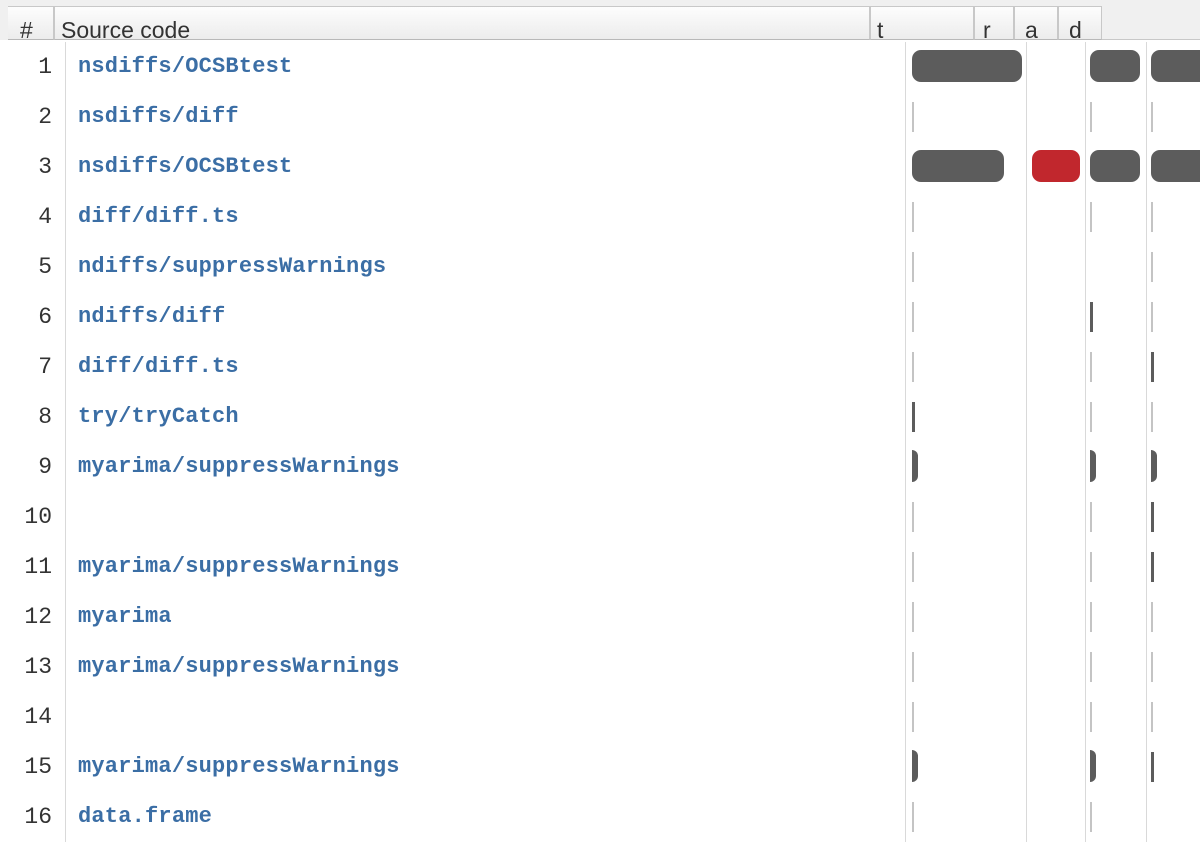 This screenshot has width=1200, height=842. Describe the element at coordinates (45, 467) in the screenshot. I see `line-number: 9` at that location.